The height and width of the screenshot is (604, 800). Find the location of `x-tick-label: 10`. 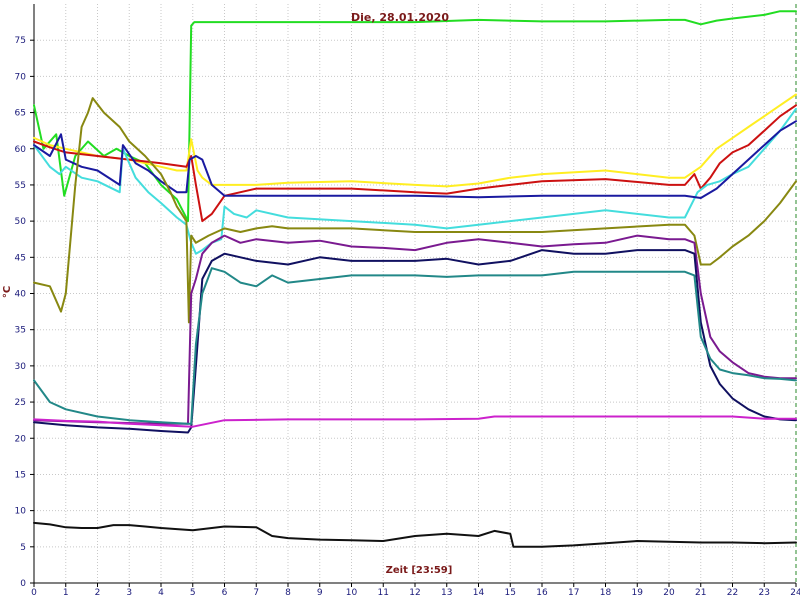

x-tick-label: 10 is located at coordinates (352, 593).